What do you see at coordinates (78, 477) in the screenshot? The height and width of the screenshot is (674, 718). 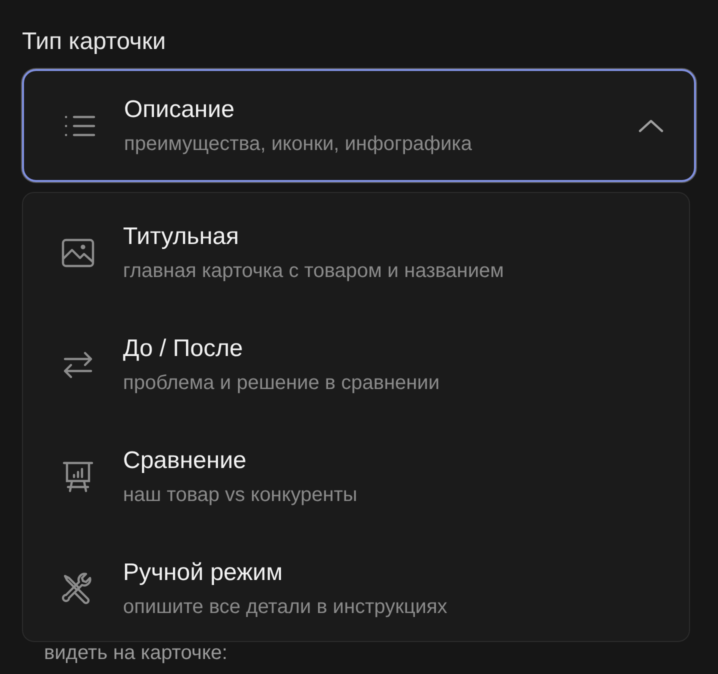 I see `presentation-board-icon` at bounding box center [78, 477].